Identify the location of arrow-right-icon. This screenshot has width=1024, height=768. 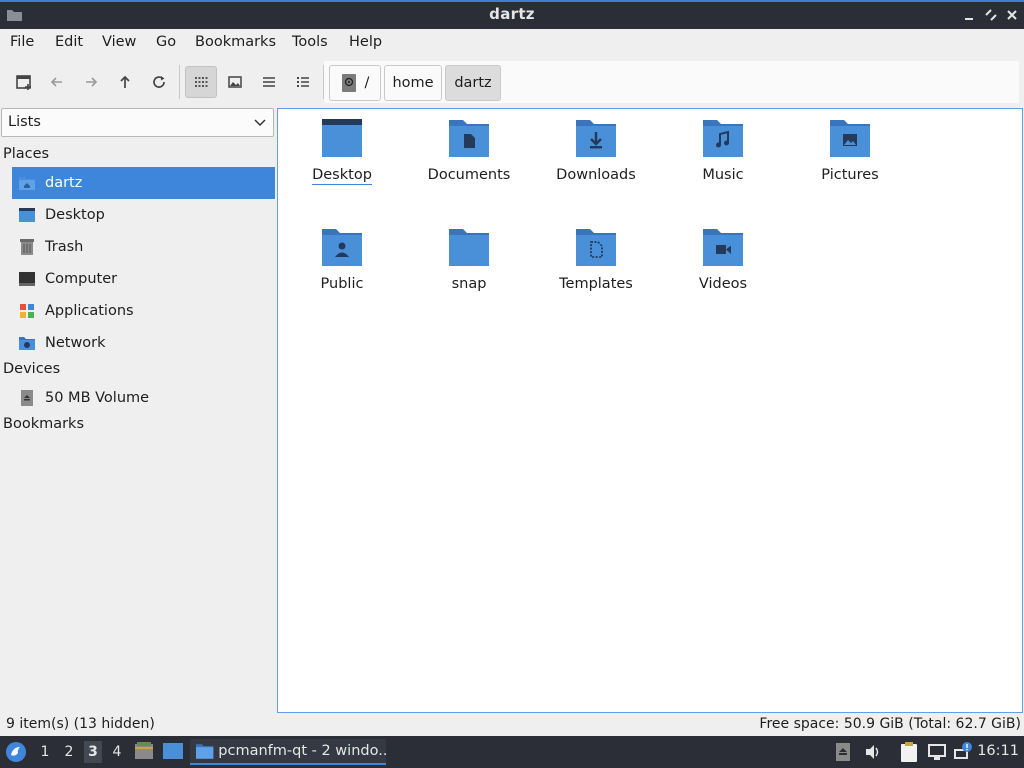
(92, 82).